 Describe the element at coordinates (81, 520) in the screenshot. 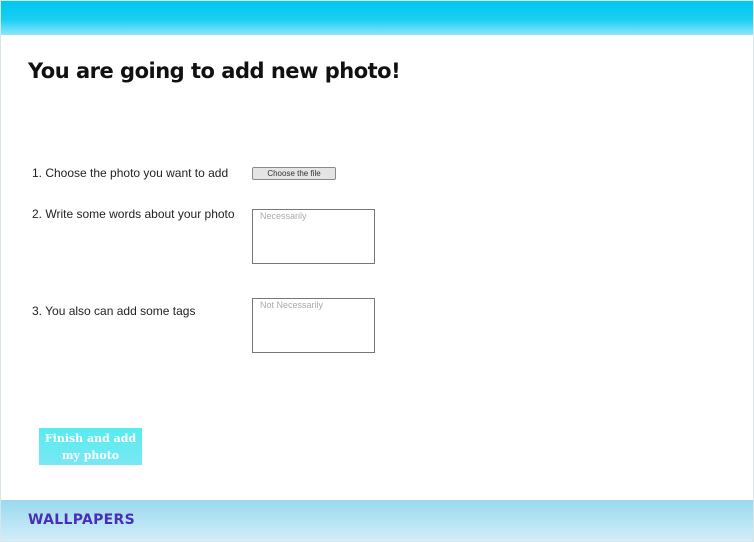

I see `footer-logo-link: WALLPAPERS` at that location.